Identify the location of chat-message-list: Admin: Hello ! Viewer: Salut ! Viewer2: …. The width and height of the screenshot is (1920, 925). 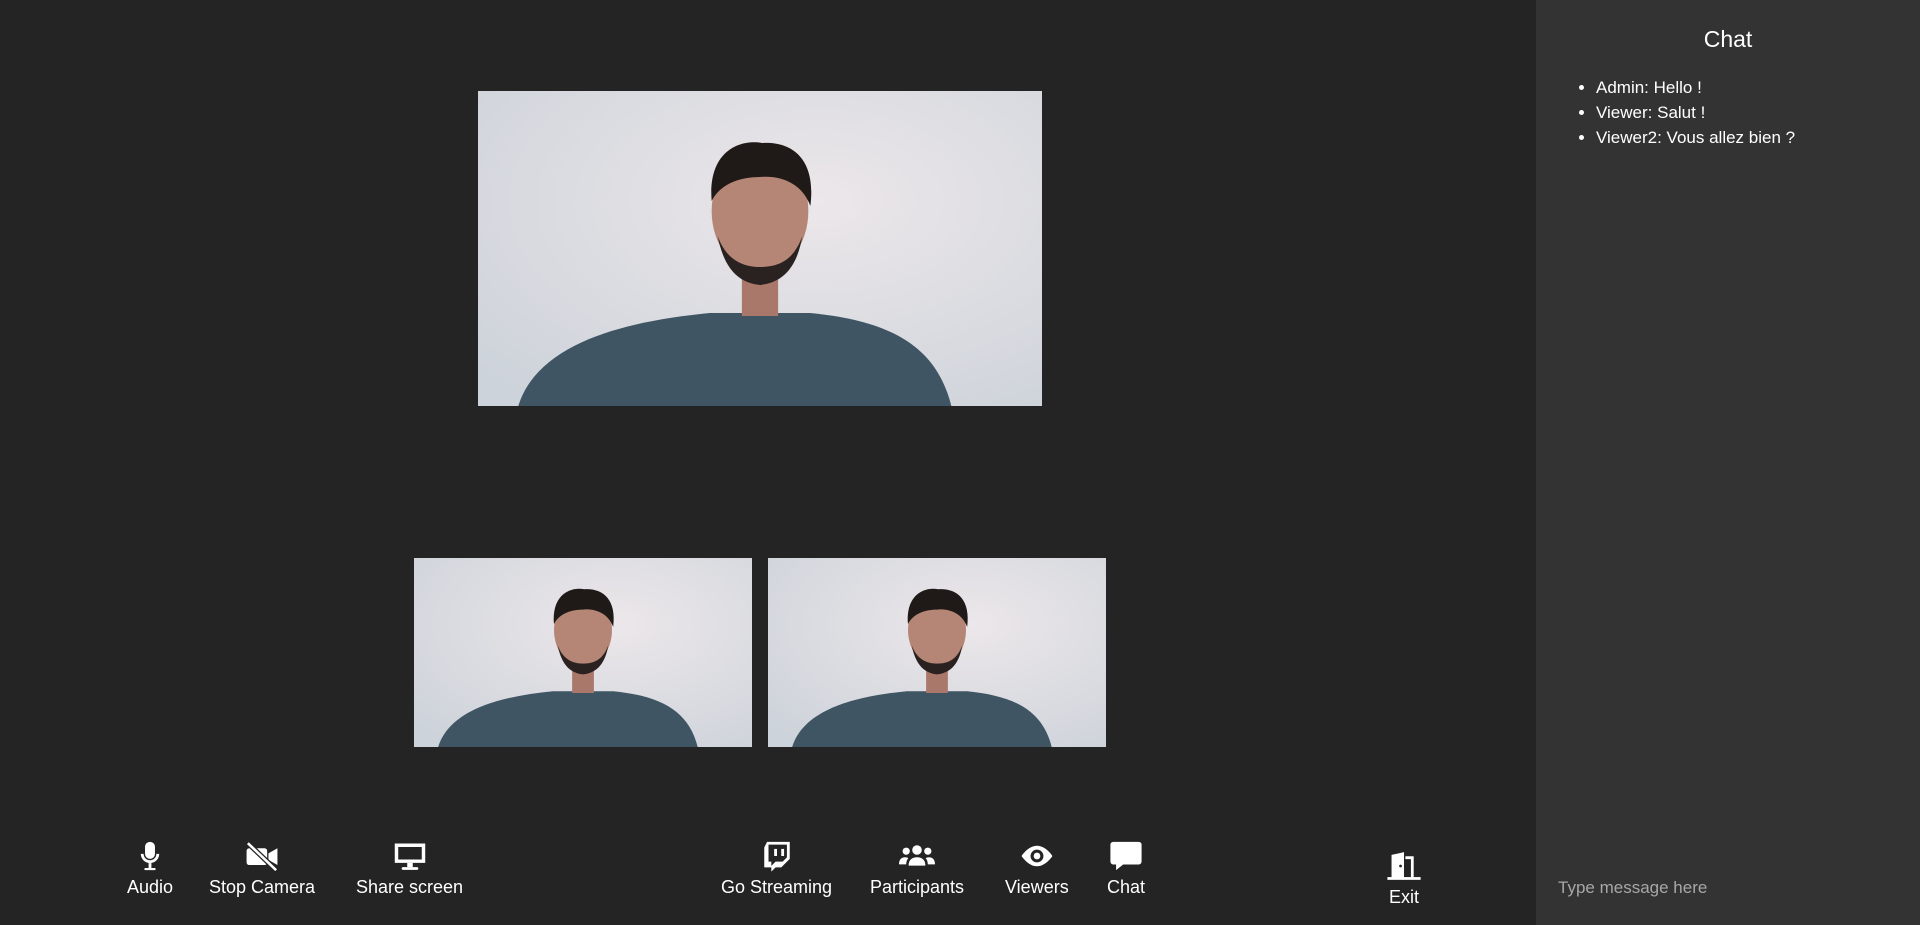
(1741, 112).